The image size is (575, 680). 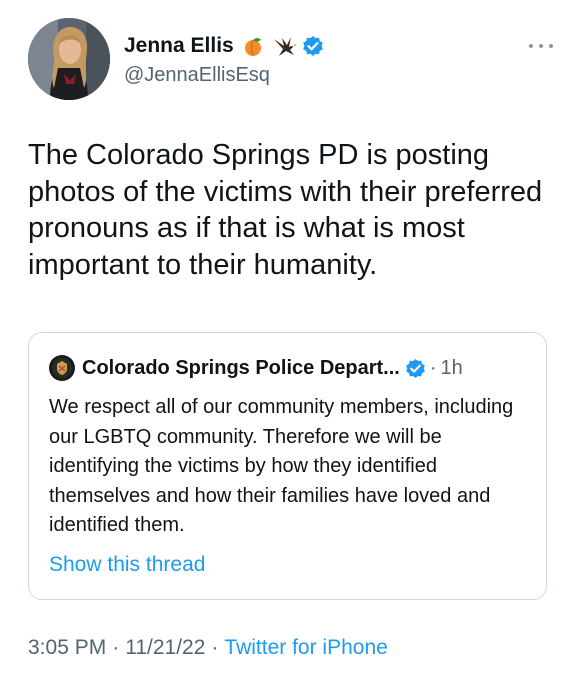 I want to click on tweet-source-link: Twitter for iPhone, so click(x=305, y=648).